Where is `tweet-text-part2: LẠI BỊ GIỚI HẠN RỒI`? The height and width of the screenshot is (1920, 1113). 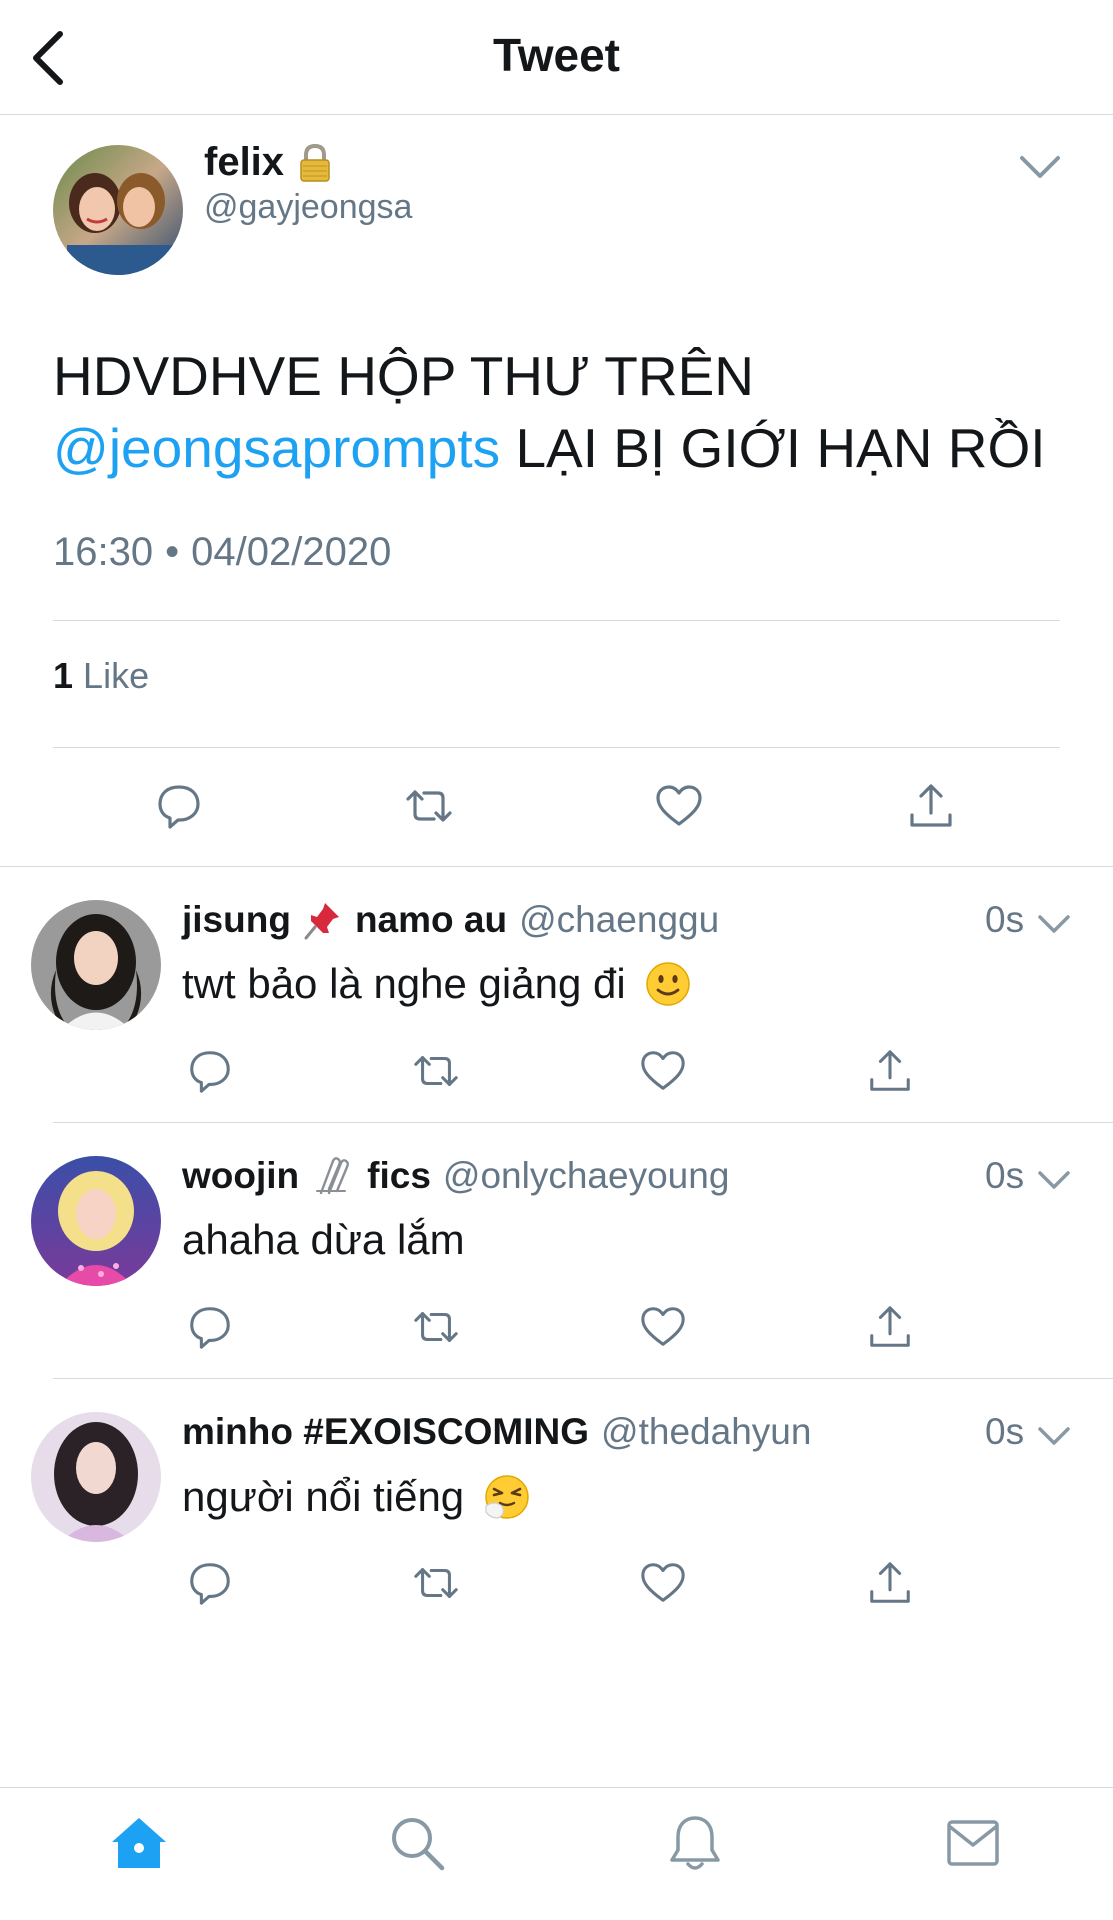
tweet-text-part2: LẠI BỊ GIỚI HẠN RỒI is located at coordinates (780, 448).